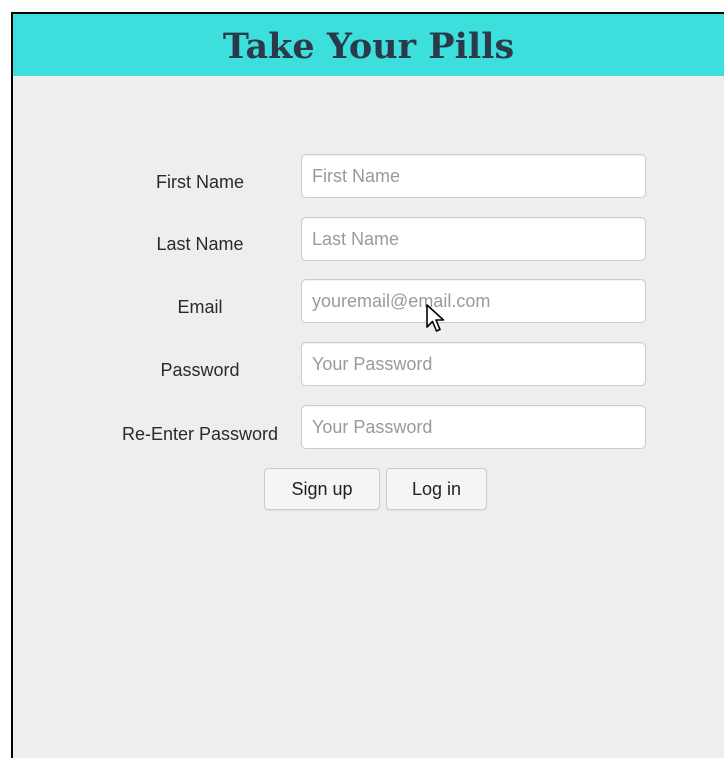 The width and height of the screenshot is (724, 758). What do you see at coordinates (199, 182) in the screenshot?
I see `first-name-label: First Name` at bounding box center [199, 182].